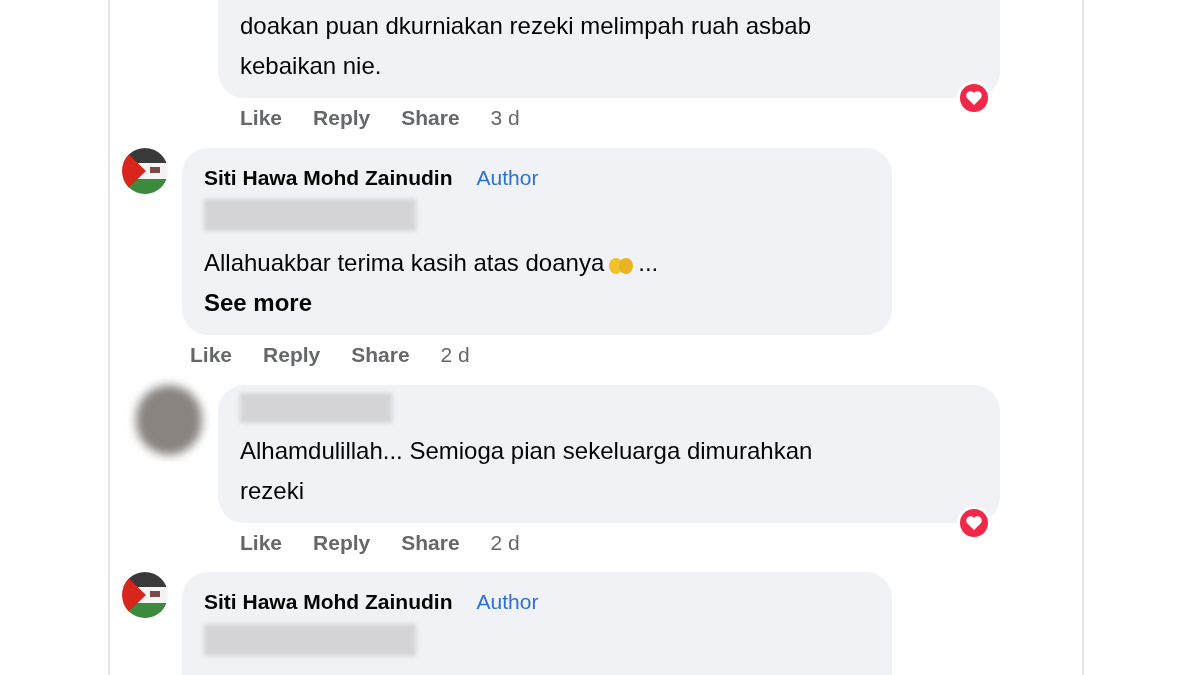 The height and width of the screenshot is (675, 1200). Describe the element at coordinates (526, 45) in the screenshot. I see `comment-text: doakan puan dkurniakan rezeki melimpah ruah asbab kebaikan nie.` at that location.